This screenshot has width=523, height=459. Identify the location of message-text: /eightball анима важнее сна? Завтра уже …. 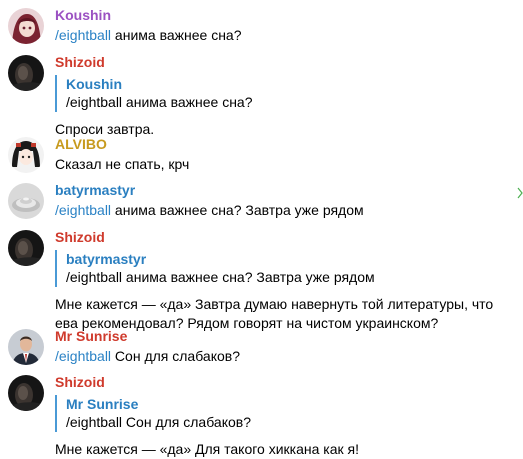
(285, 210).